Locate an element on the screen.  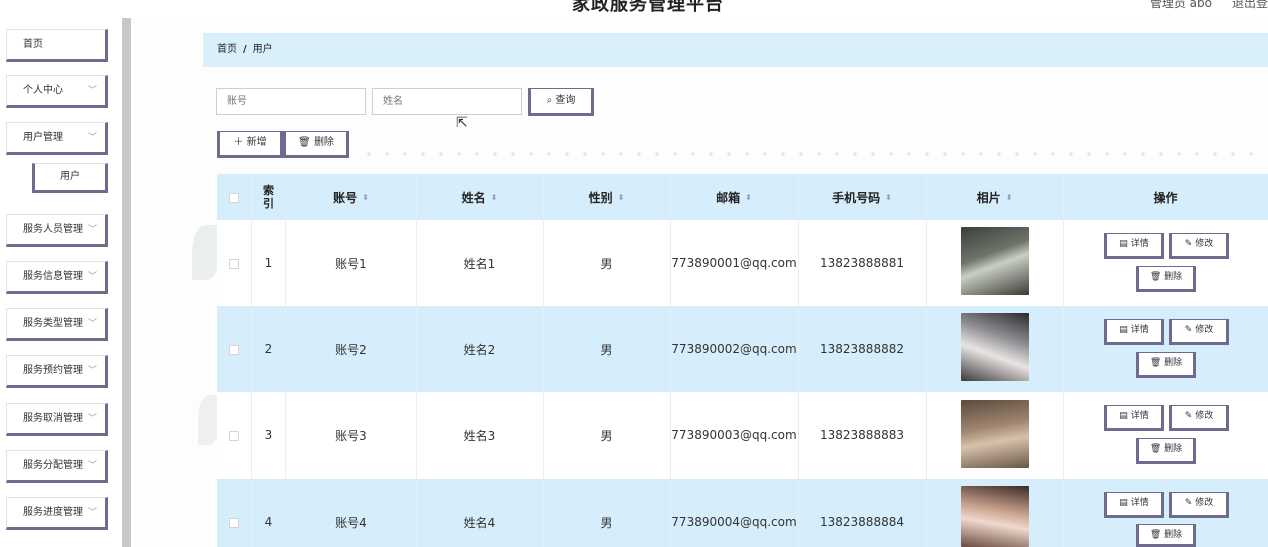
cell-index: 3 is located at coordinates (268, 435).